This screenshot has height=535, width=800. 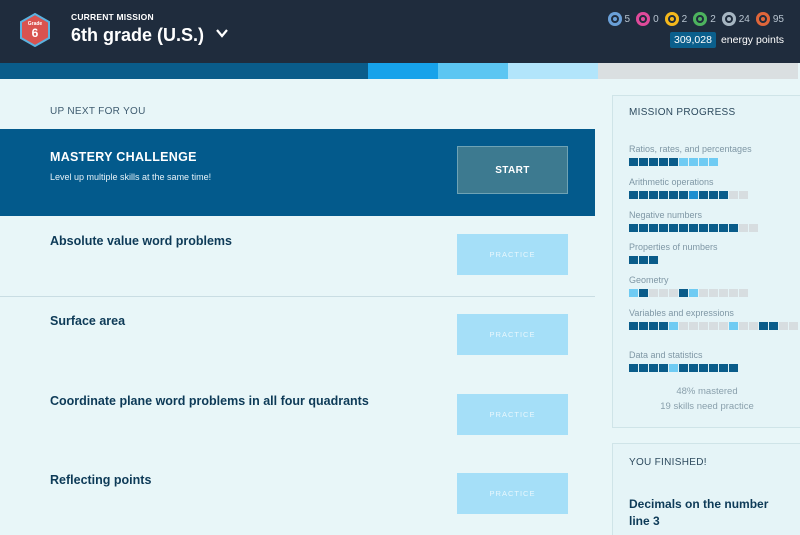 What do you see at coordinates (137, 35) in the screenshot?
I see `mission-title: 6th grade (U.S.)` at bounding box center [137, 35].